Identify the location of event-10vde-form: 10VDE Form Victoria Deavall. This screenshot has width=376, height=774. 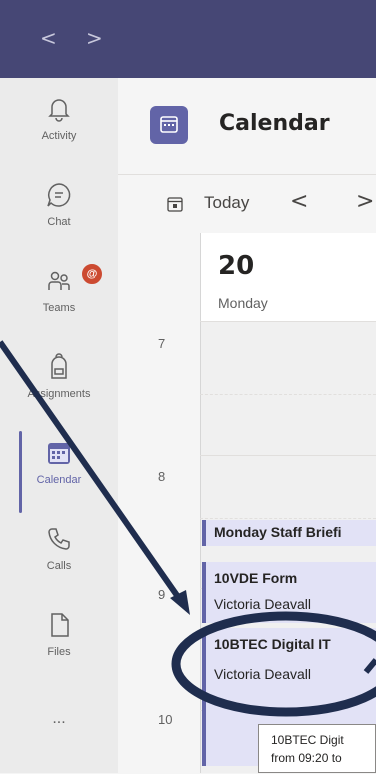
(289, 592).